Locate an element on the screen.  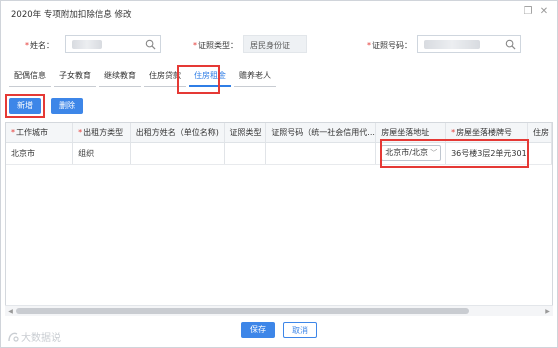
cell-city: 北京市 is located at coordinates (40, 153).